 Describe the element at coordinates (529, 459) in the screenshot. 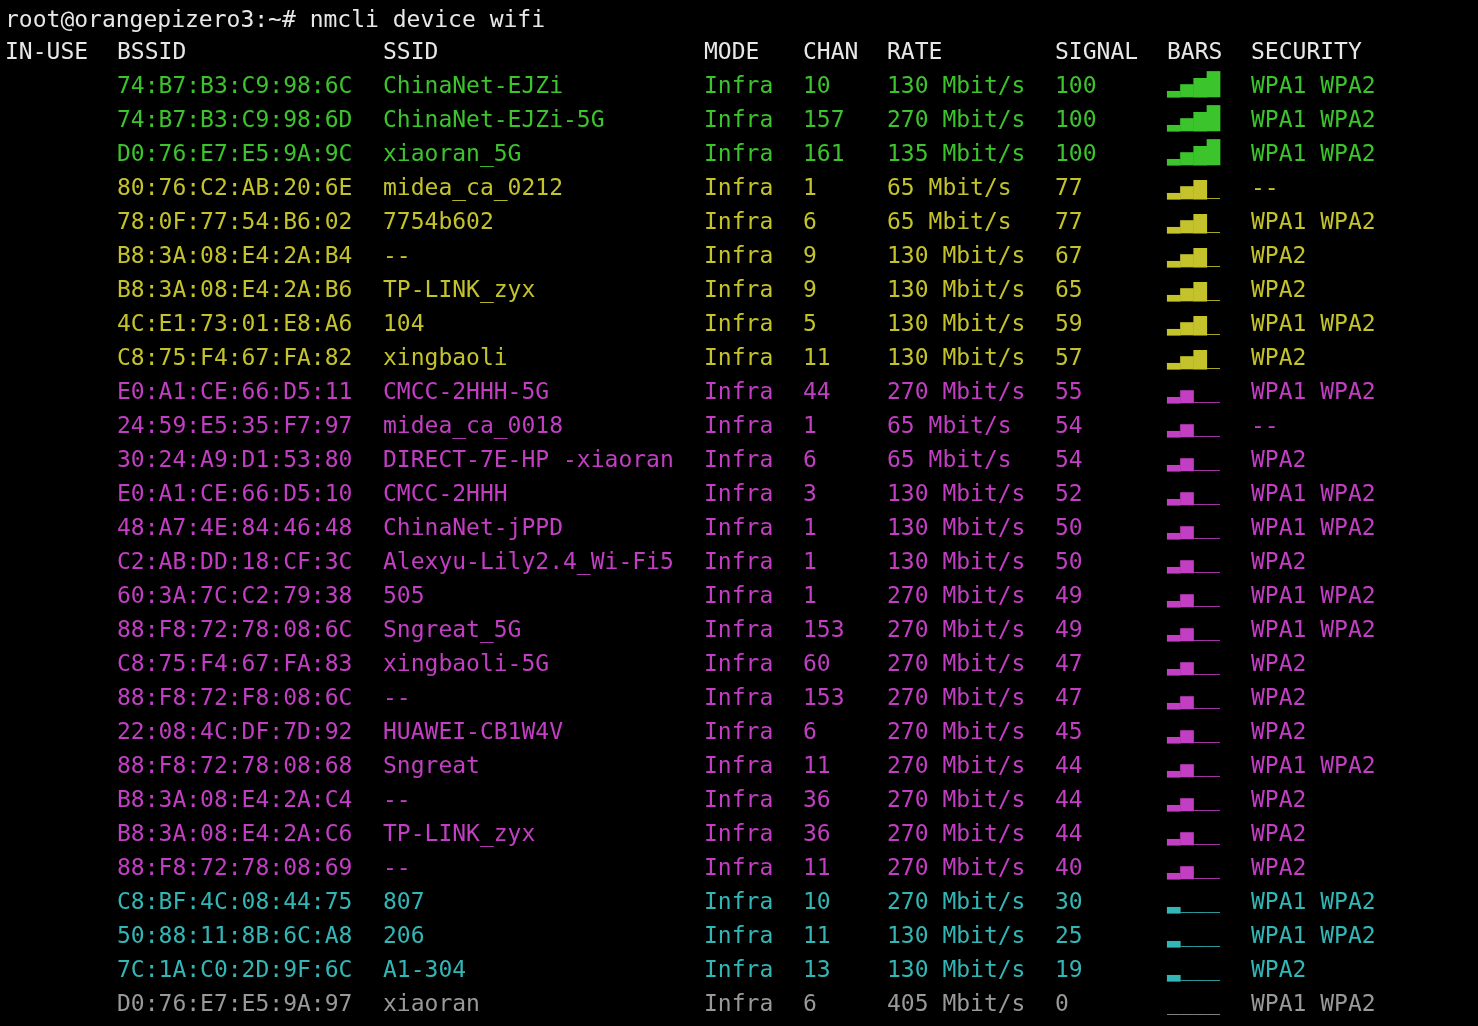

I see `table-cell-text: DIRECT-7E-HP -xiaoran` at that location.